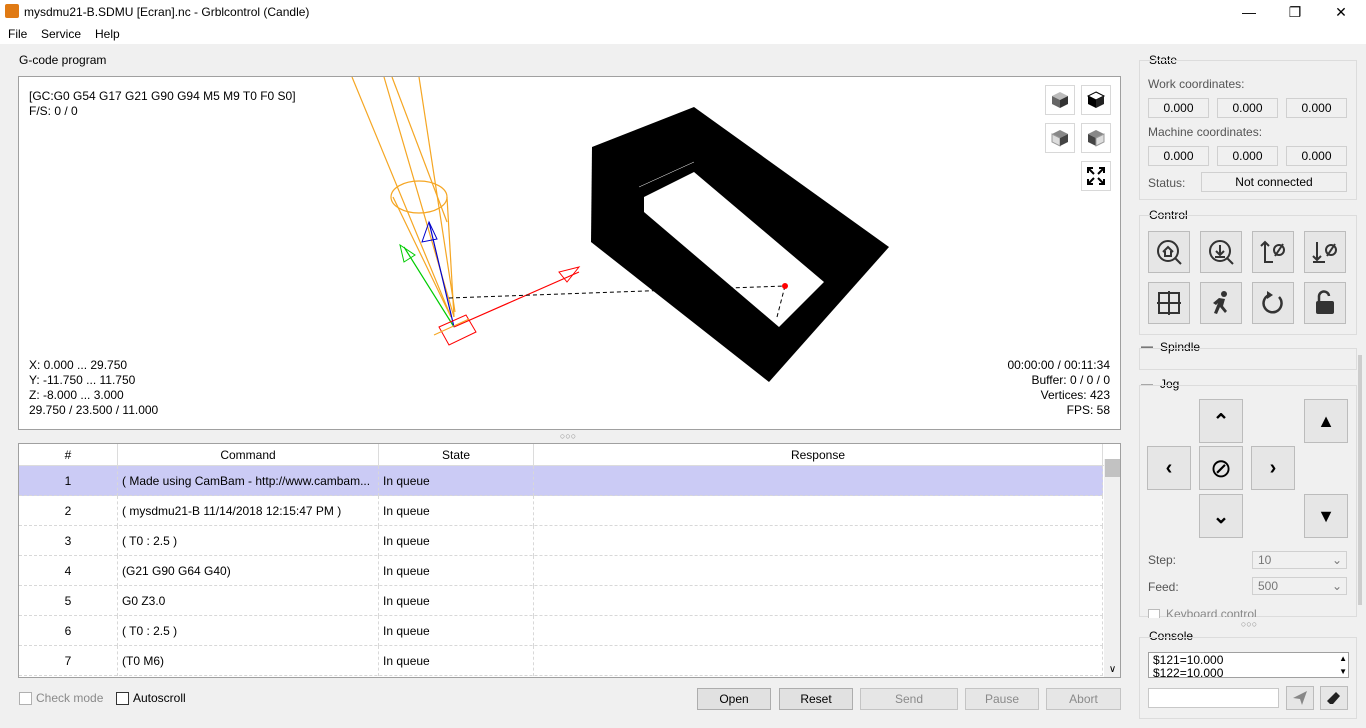 The height and width of the screenshot is (728, 1366). Describe the element at coordinates (1178, 156) in the screenshot. I see `machine-x-field: 0.000` at that location.